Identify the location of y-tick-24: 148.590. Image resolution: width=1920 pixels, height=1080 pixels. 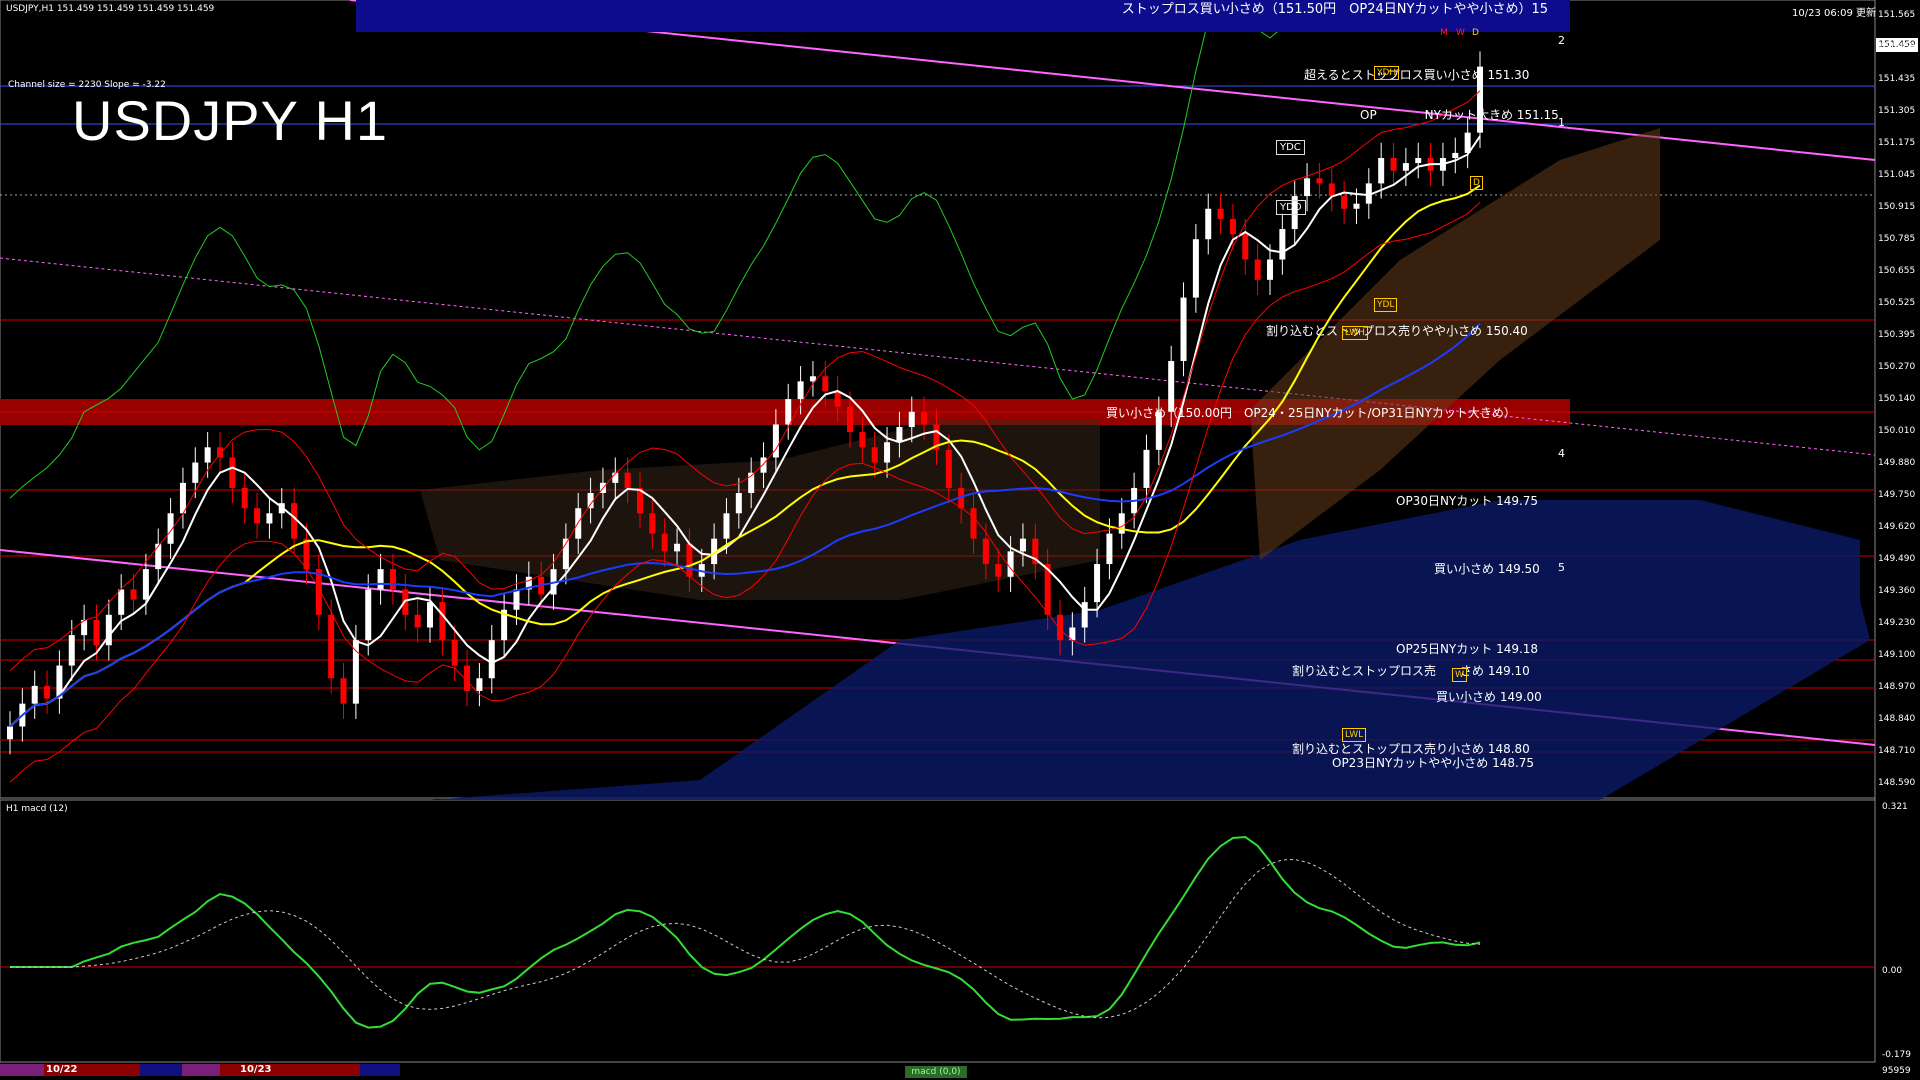
(1897, 783).